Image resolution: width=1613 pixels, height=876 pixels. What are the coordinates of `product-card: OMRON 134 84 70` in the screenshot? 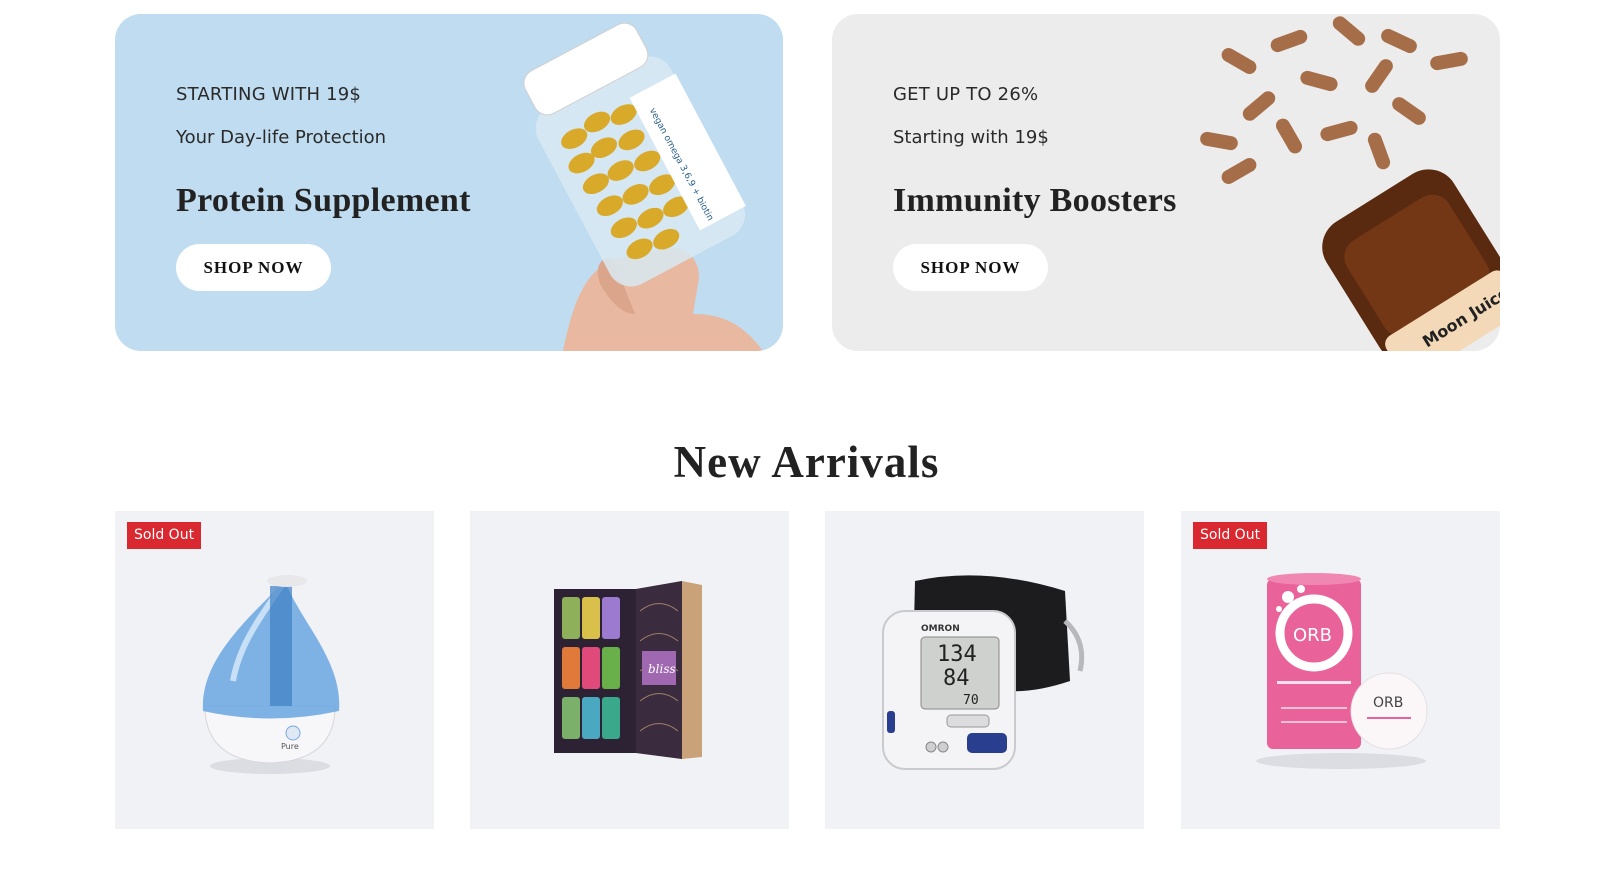 It's located at (984, 670).